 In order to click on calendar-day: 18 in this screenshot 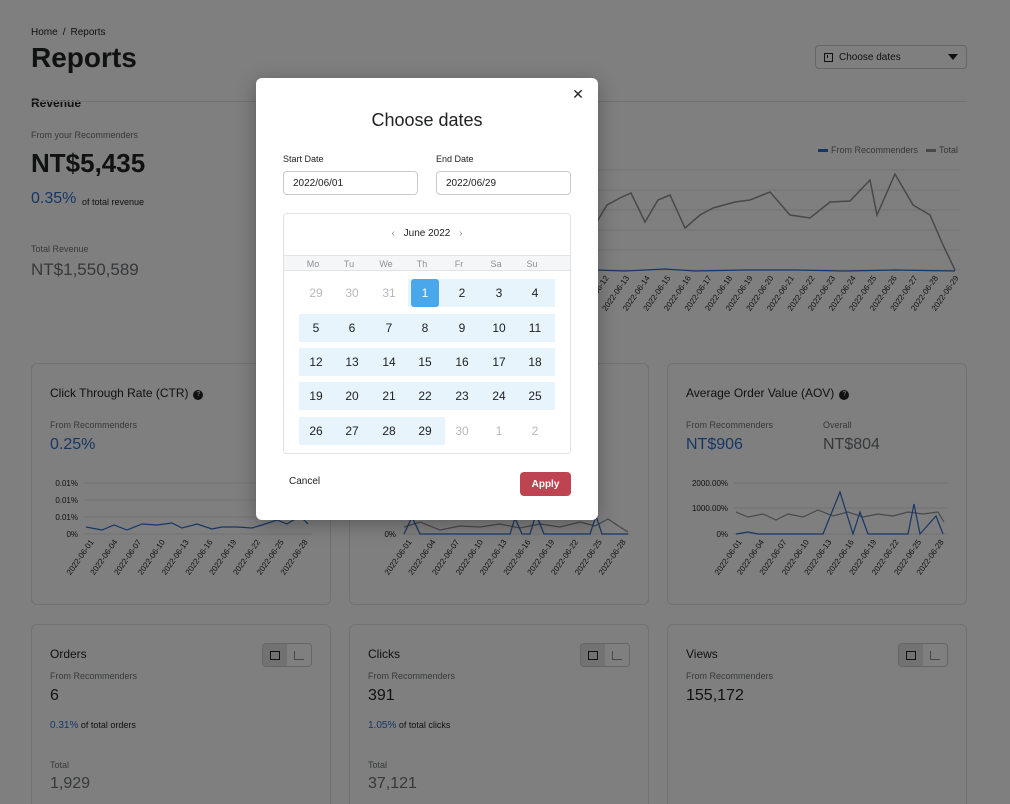, I will do `click(535, 362)`.